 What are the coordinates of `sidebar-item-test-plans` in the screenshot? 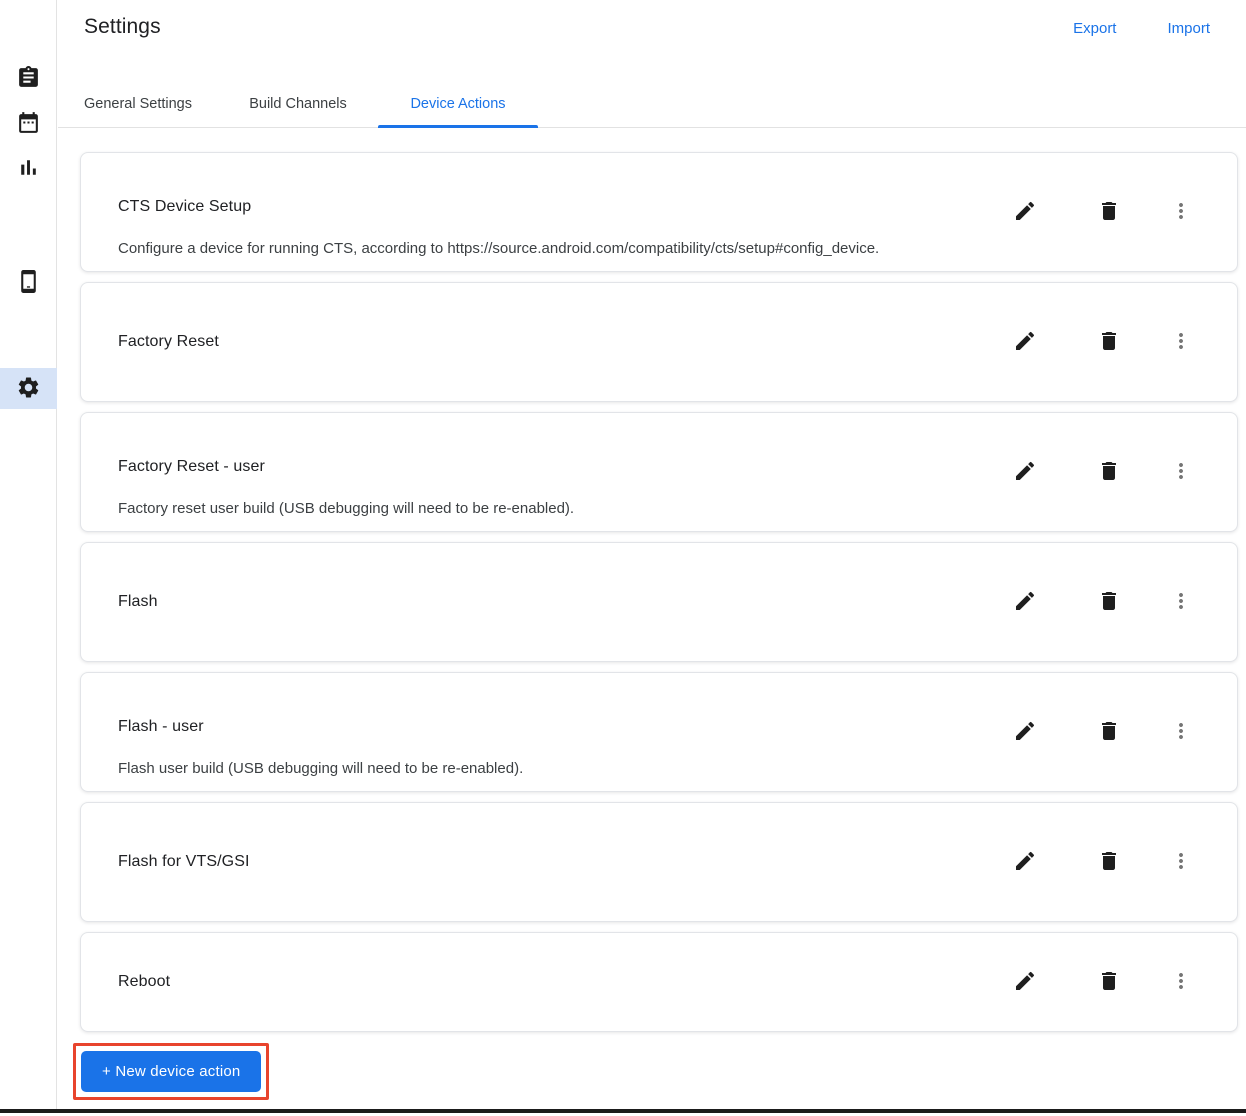 It's located at (28, 123).